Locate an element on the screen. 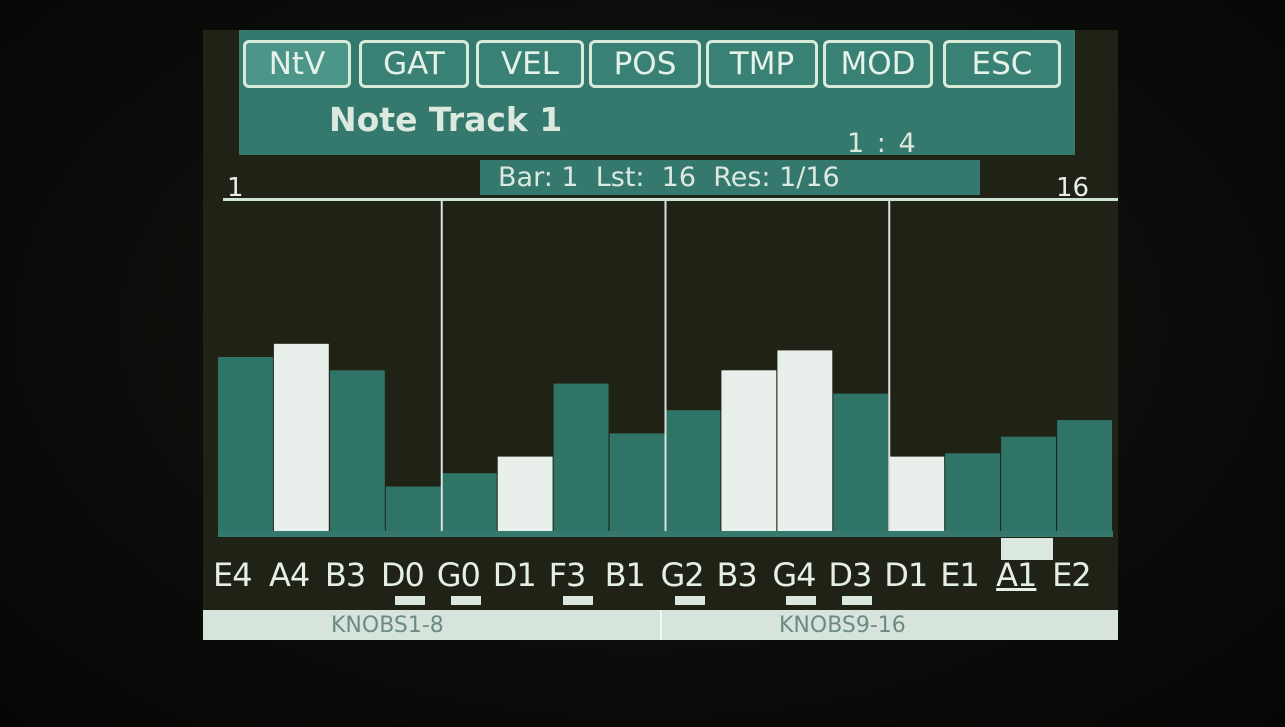 The image size is (1285, 727). note-label-15: A1 is located at coordinates (1016, 575).